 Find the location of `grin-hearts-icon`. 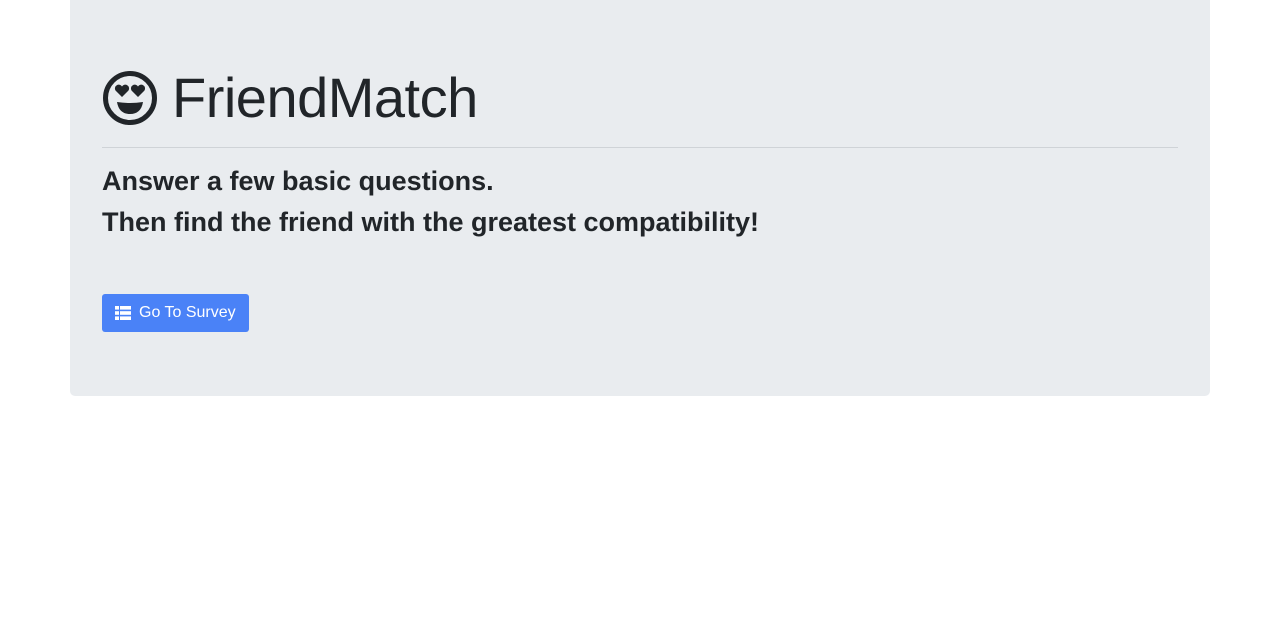

grin-hearts-icon is located at coordinates (130, 98).